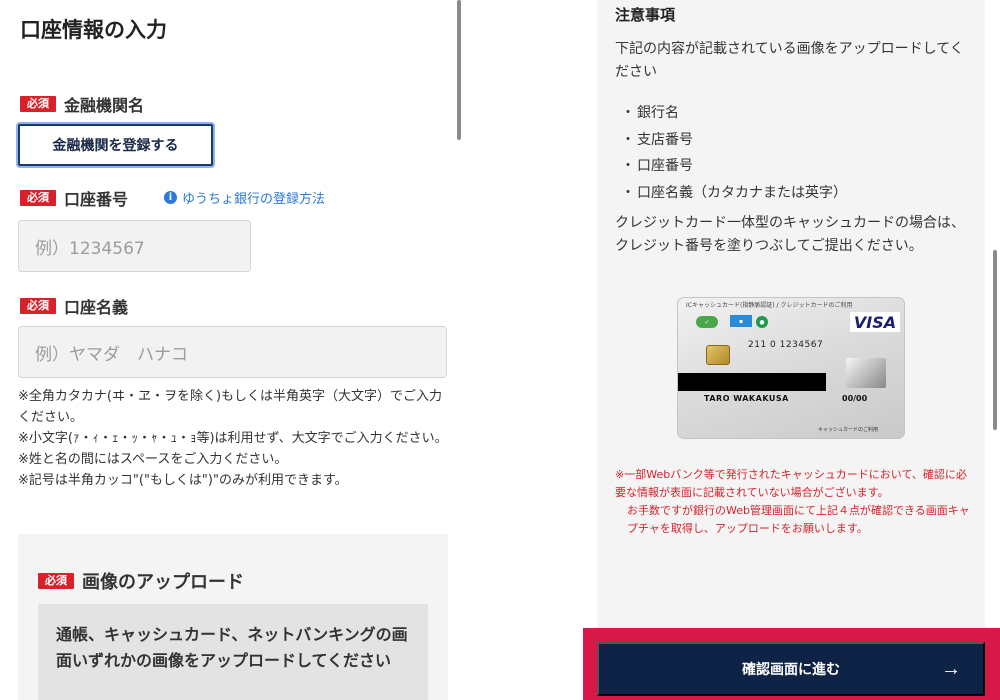 The image size is (1000, 700). What do you see at coordinates (230, 407) in the screenshot?
I see `note-line: ※全角カタカナ(ヰ・ヱ・ヲを除く)もしくは半角英字（大文字）でご入力ください。` at bounding box center [230, 407].